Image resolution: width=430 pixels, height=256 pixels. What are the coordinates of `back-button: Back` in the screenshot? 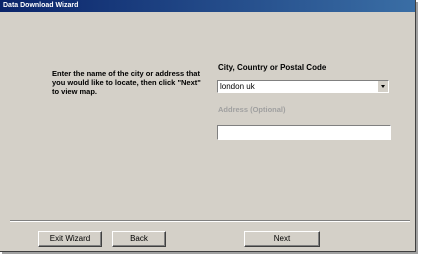 It's located at (139, 239).